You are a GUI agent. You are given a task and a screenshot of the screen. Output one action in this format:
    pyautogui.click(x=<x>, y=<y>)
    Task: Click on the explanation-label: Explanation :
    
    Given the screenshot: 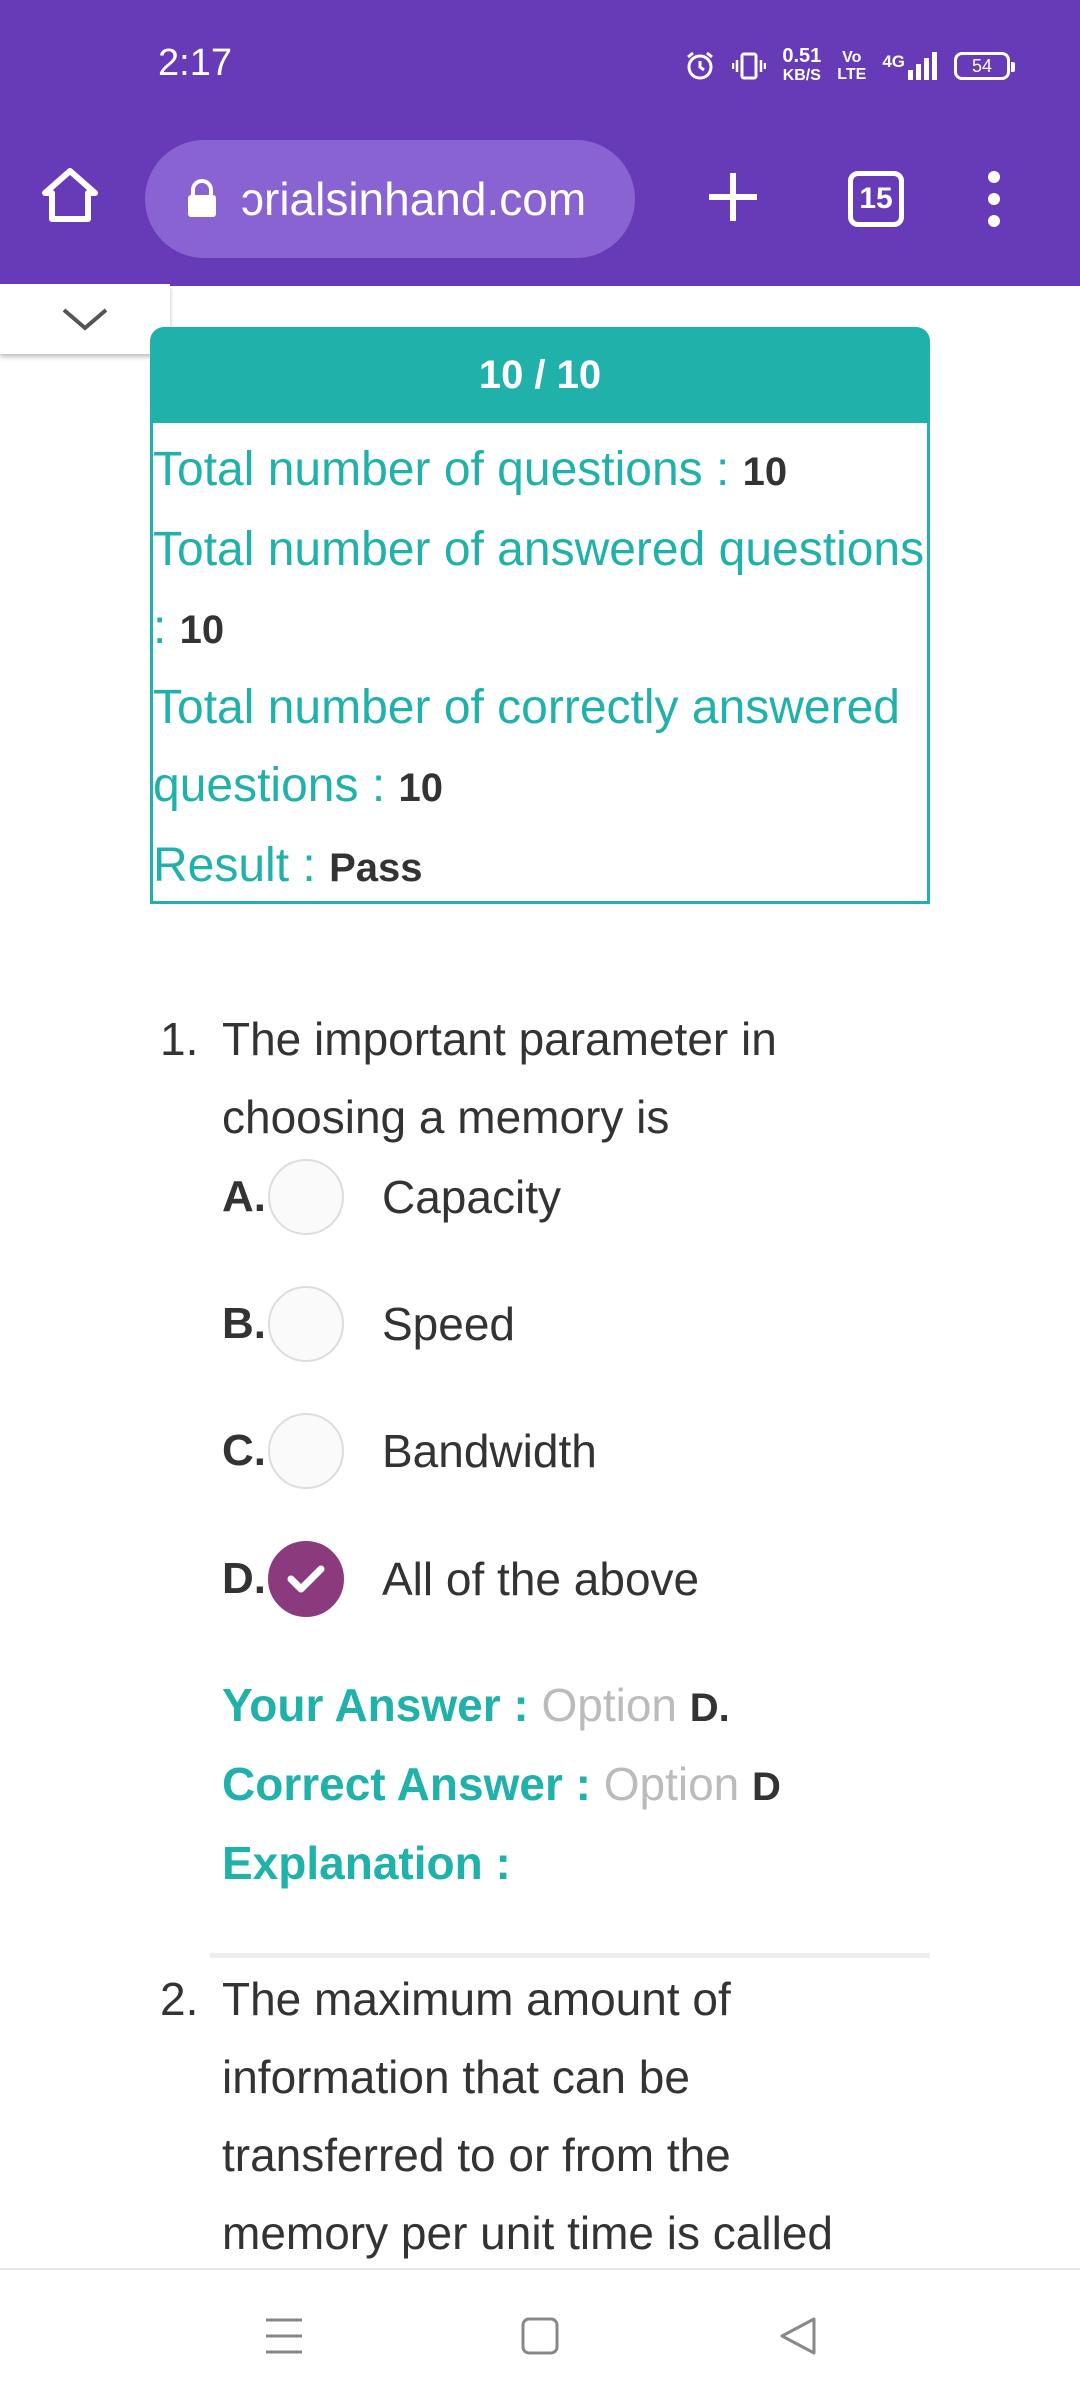 What is the action you would take?
    pyautogui.click(x=366, y=1863)
    